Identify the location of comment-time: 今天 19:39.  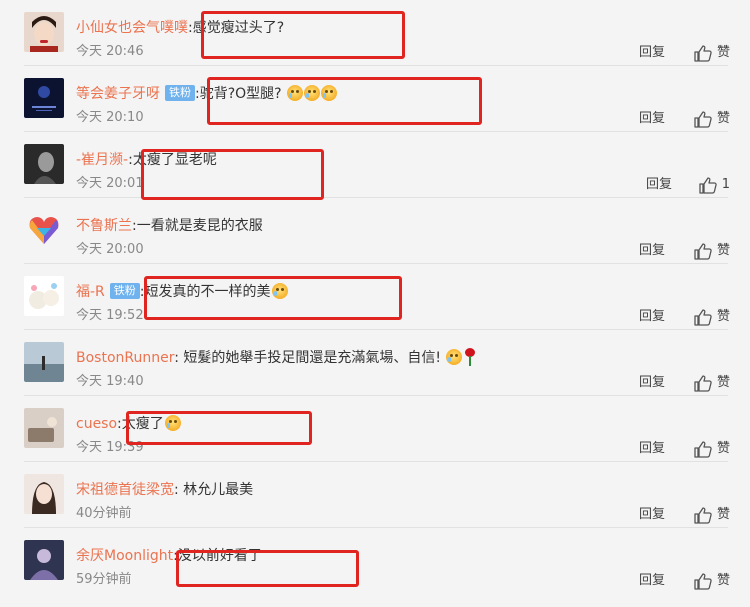
(110, 447).